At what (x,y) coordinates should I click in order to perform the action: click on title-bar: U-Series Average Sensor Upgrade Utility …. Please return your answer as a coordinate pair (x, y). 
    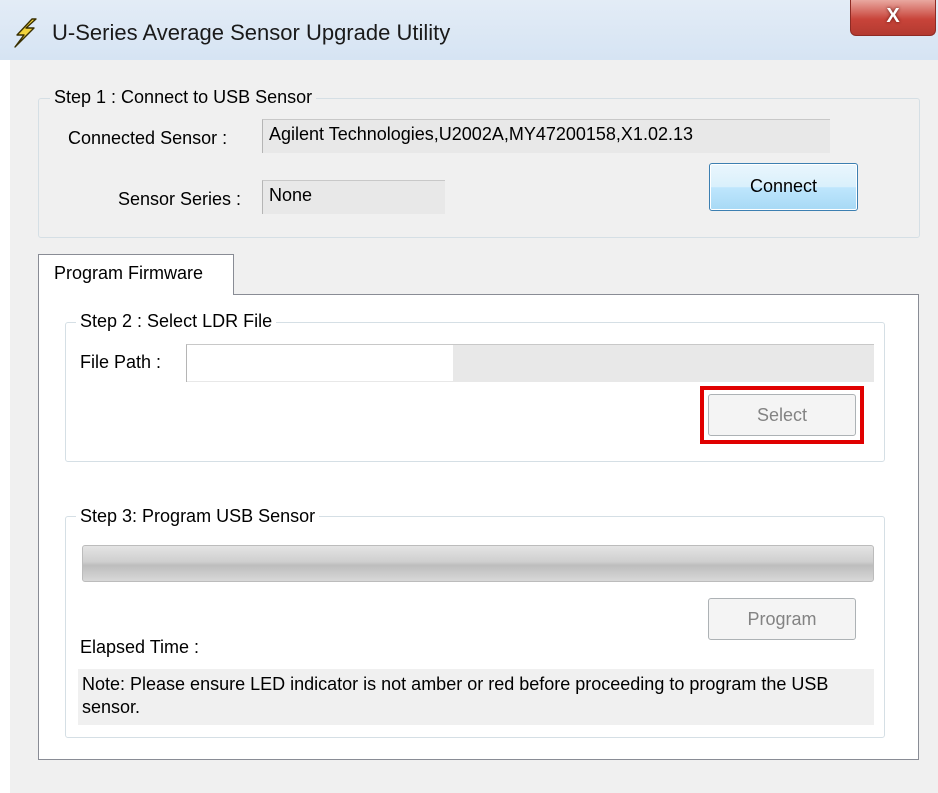
    Looking at the image, I should click on (469, 30).